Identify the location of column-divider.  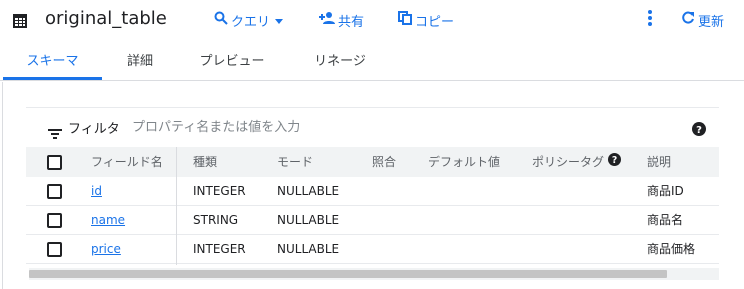
(176, 206).